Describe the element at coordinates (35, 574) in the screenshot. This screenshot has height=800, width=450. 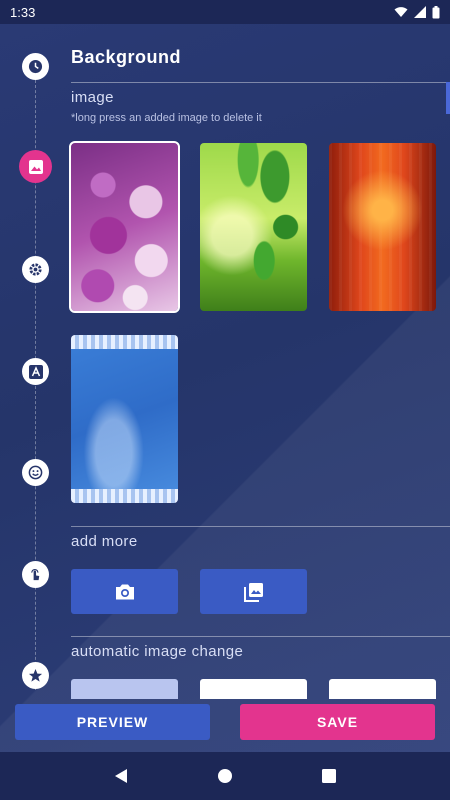
I see `touch-icon` at that location.